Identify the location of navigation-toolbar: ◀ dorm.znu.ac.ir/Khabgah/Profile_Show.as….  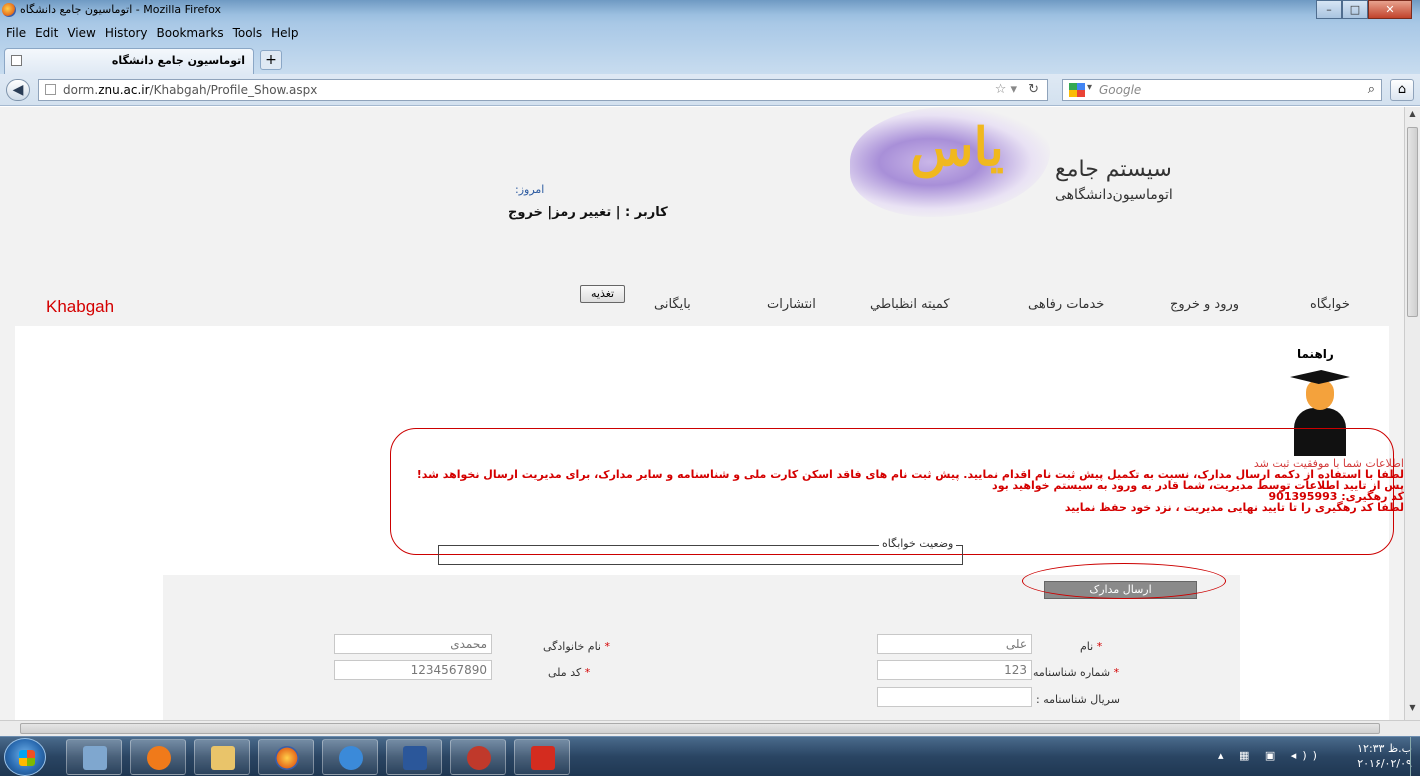
(710, 90).